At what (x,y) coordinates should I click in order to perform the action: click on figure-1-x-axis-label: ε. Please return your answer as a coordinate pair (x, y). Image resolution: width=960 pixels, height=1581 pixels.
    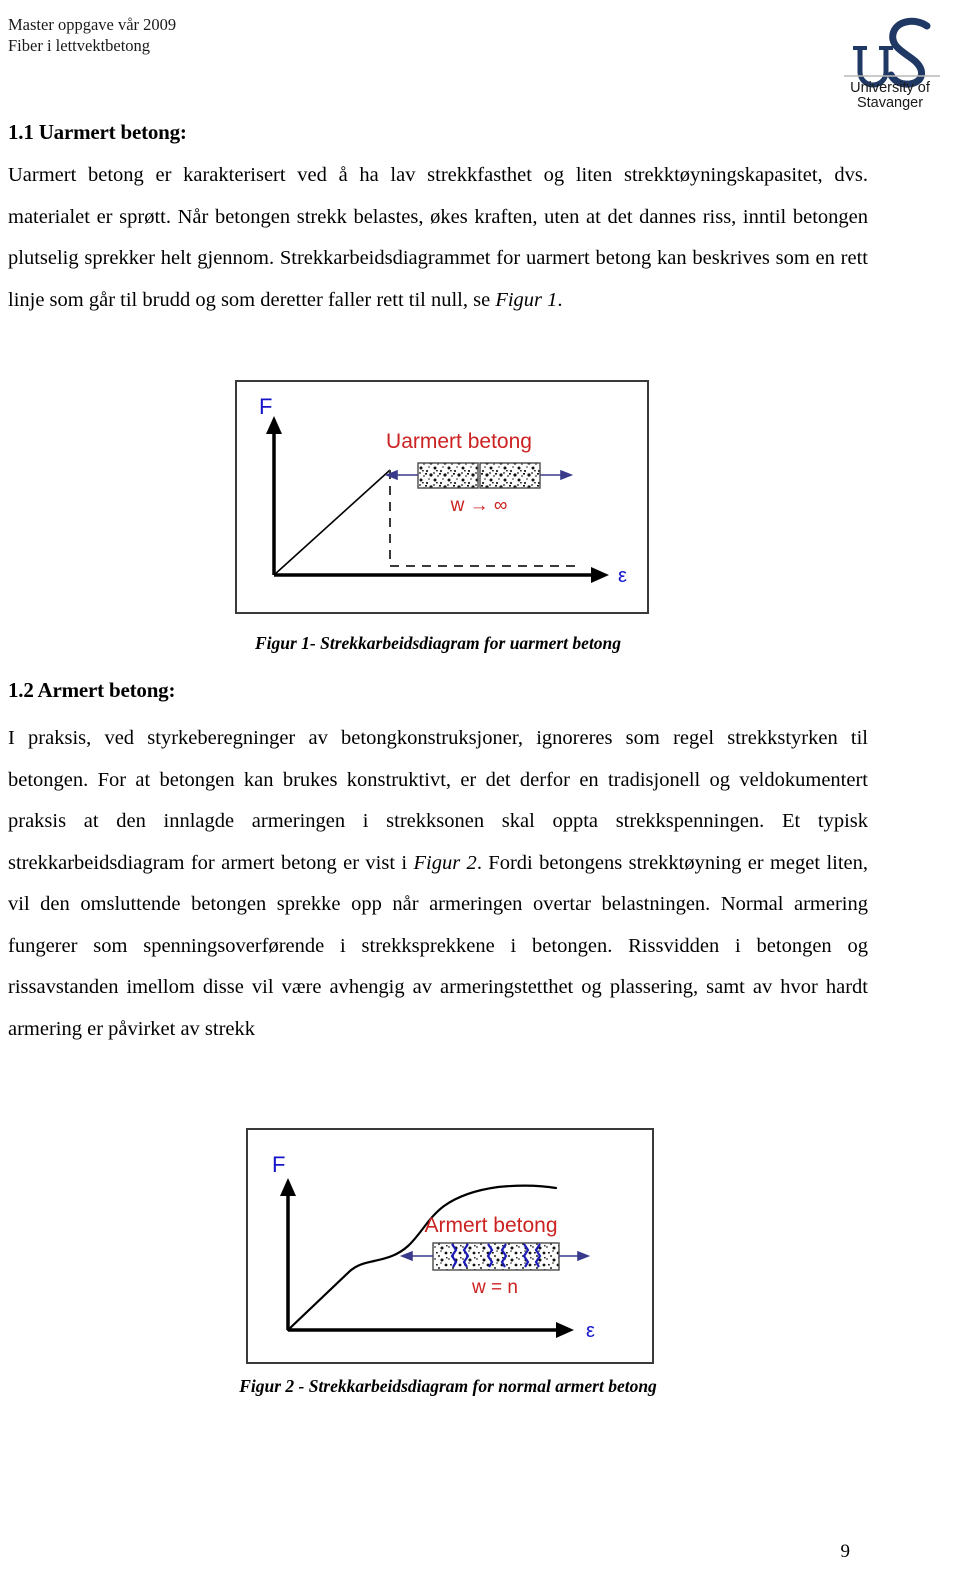
    Looking at the image, I should click on (622, 576).